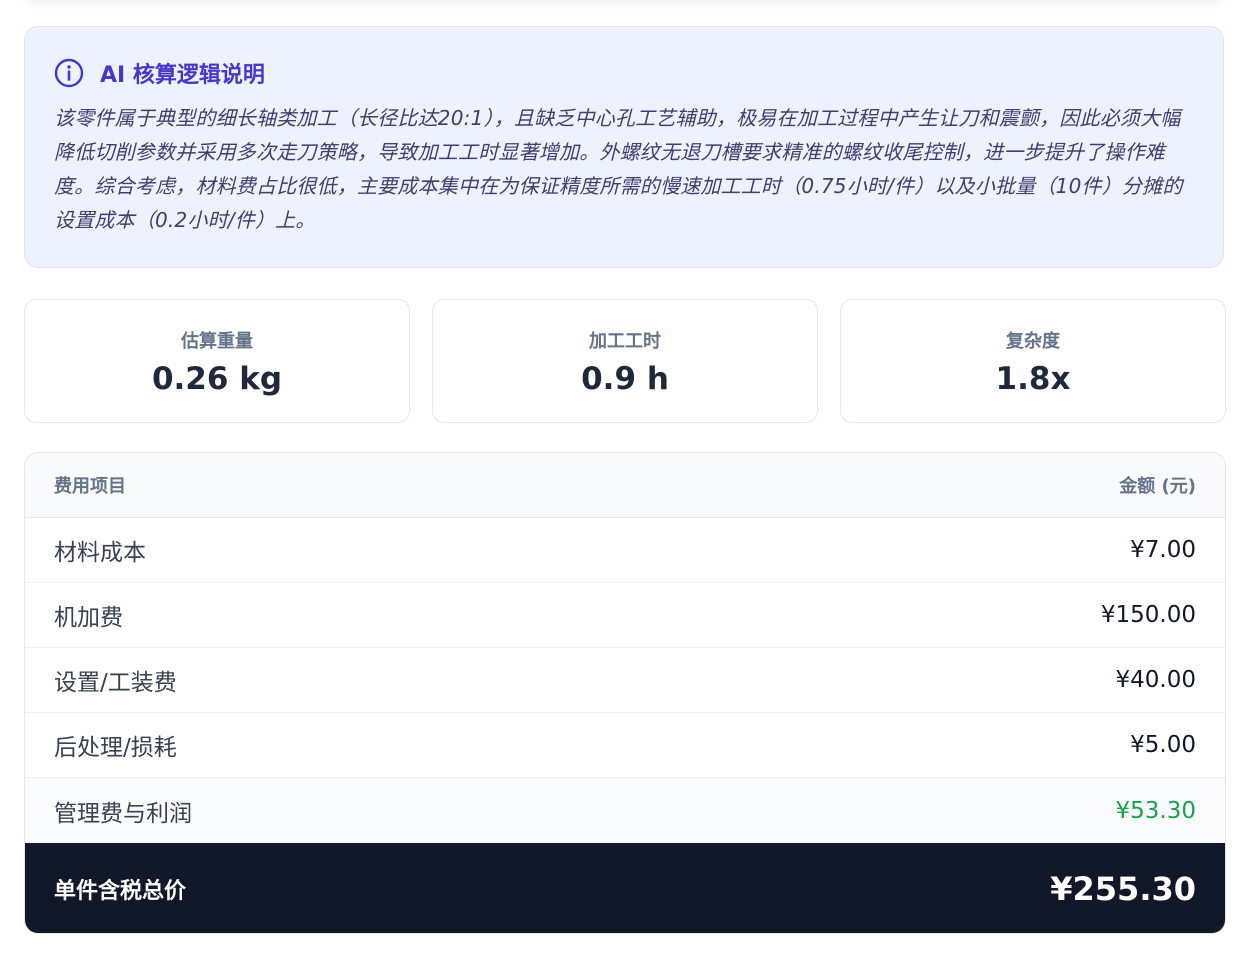  Describe the element at coordinates (1033, 341) in the screenshot. I see `stat-label: 复杂度` at that location.